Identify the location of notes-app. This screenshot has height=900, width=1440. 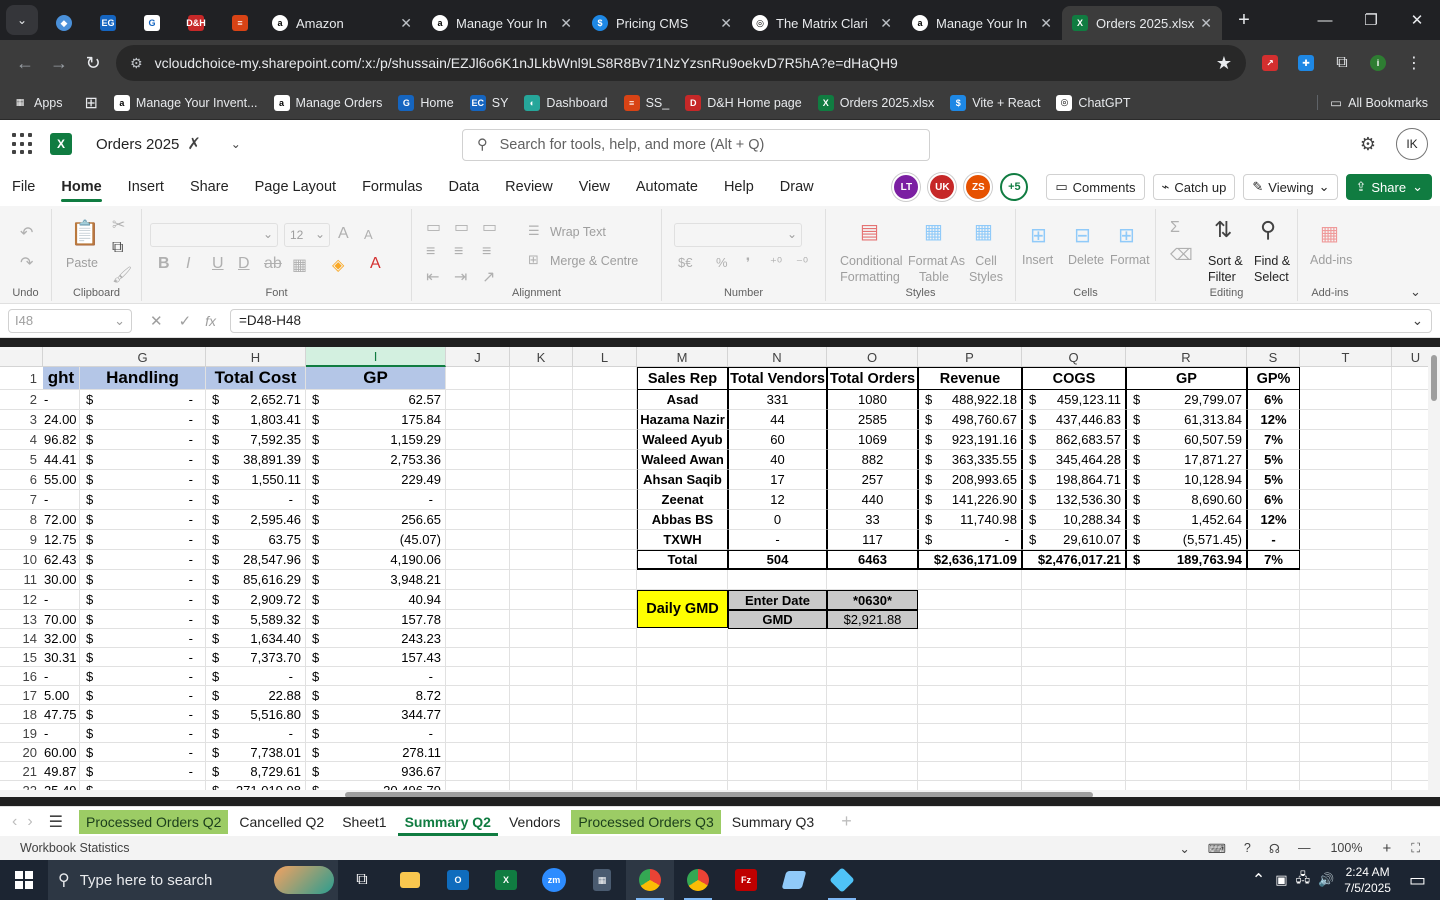
(794, 880).